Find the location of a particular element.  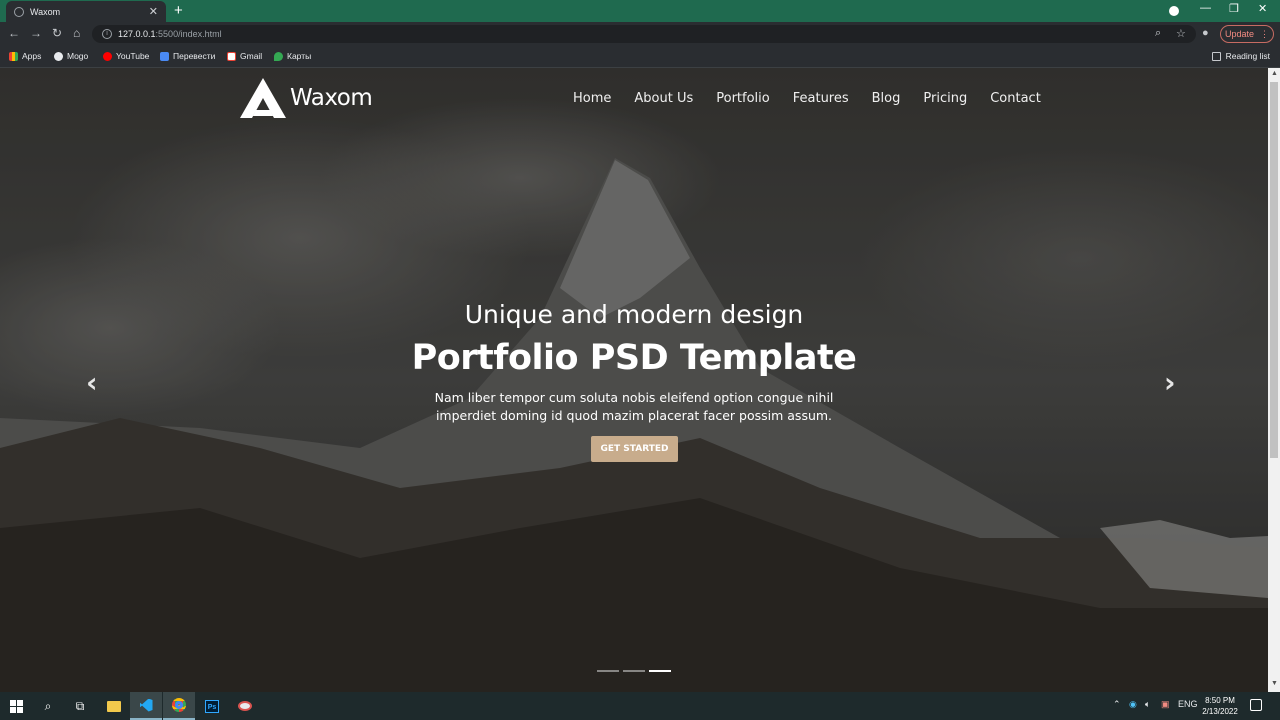

carousel-indicators is located at coordinates (634, 671).